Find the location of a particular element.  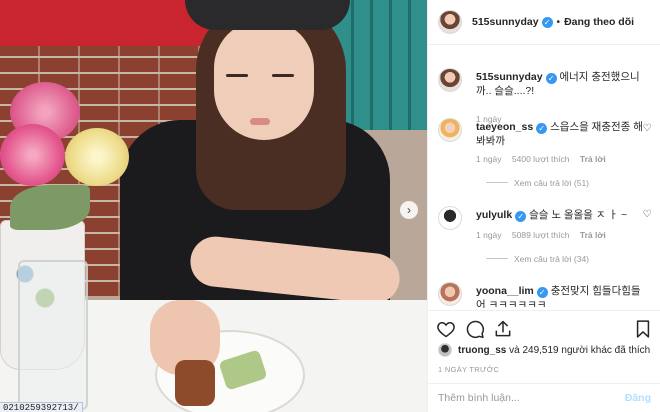

post-action-bar is located at coordinates (544, 328).